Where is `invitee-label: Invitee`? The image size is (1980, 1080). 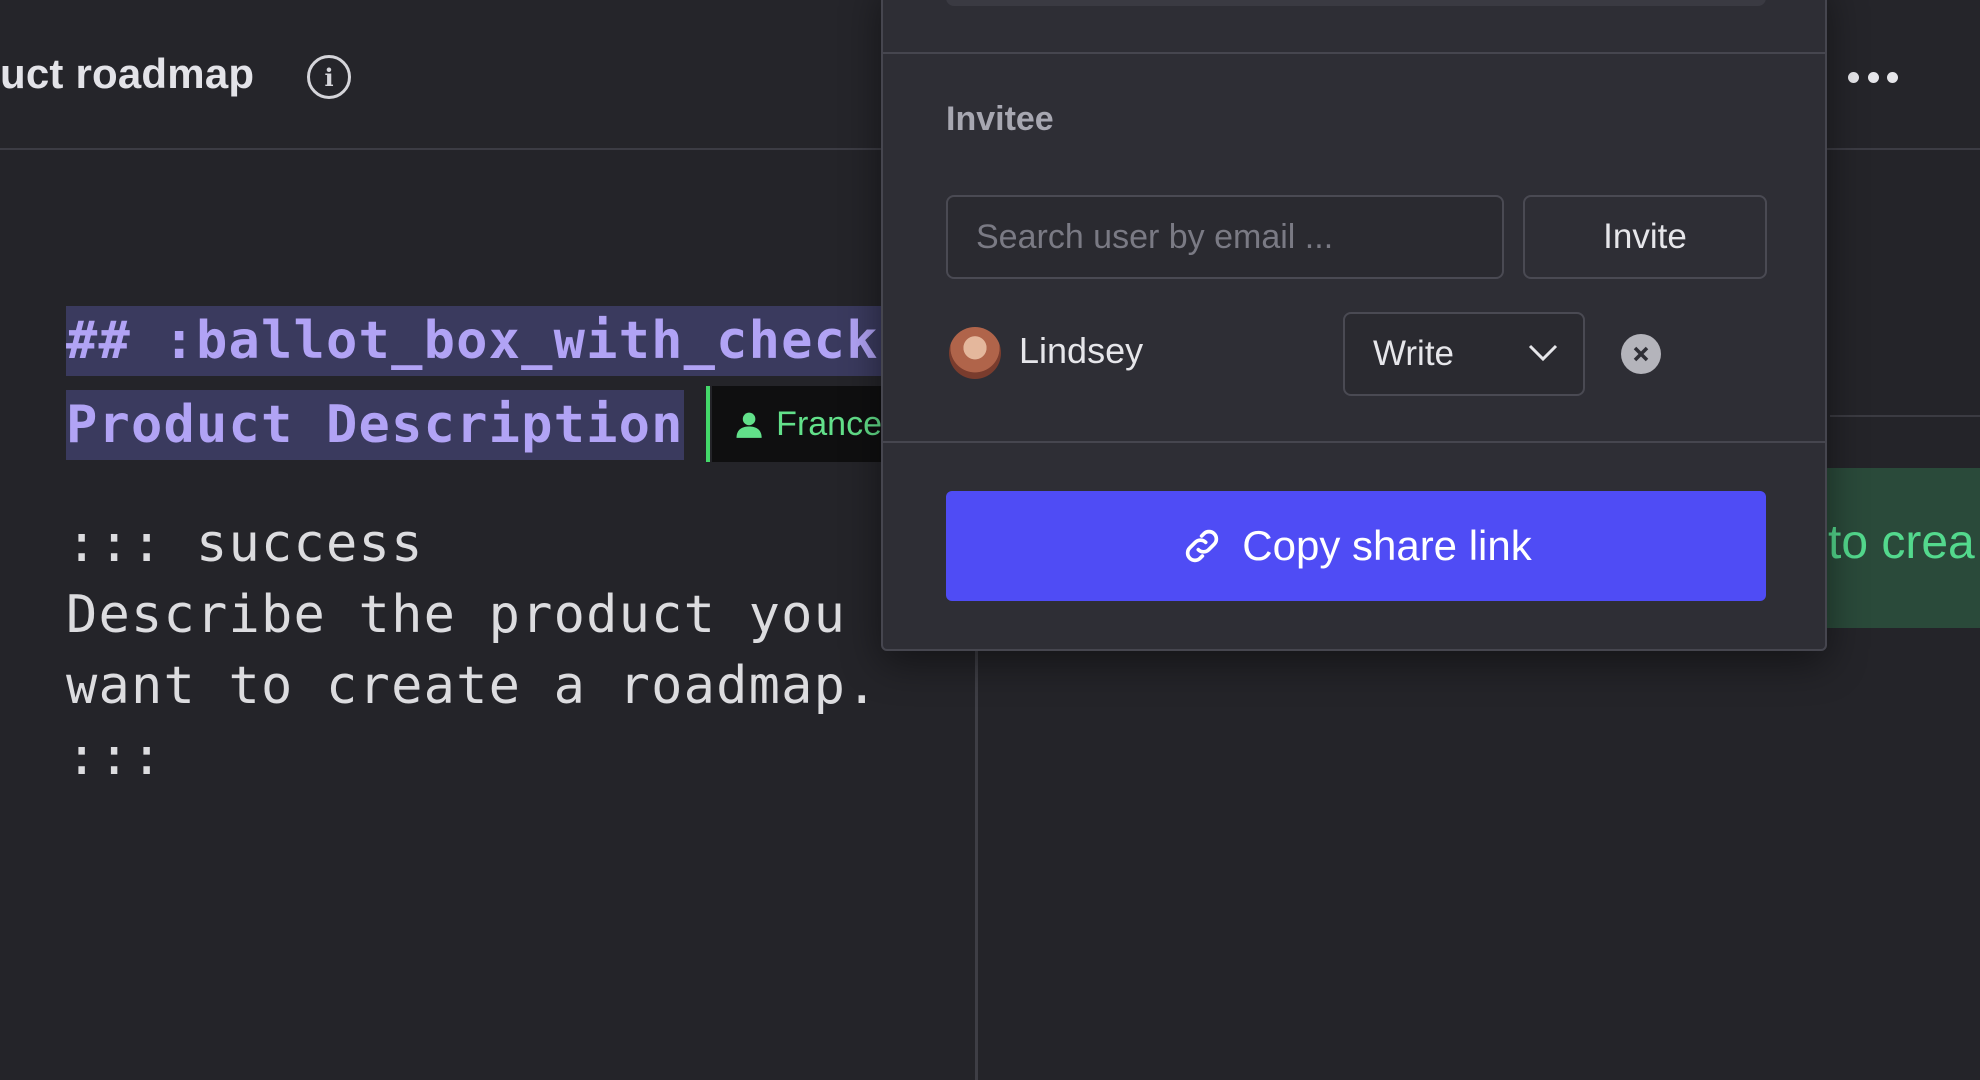
invitee-label: Invitee is located at coordinates (1000, 119).